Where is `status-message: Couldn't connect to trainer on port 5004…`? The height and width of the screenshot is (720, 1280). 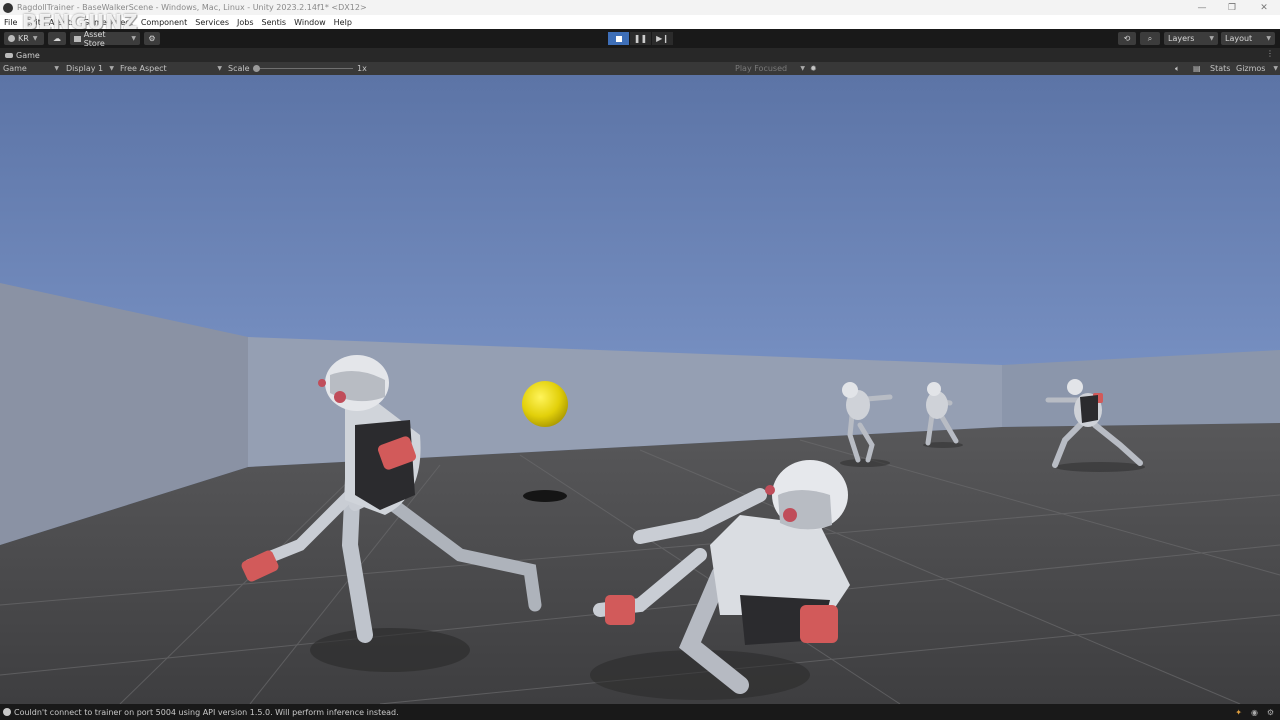 status-message: Couldn't connect to trainer on port 5004… is located at coordinates (206, 712).